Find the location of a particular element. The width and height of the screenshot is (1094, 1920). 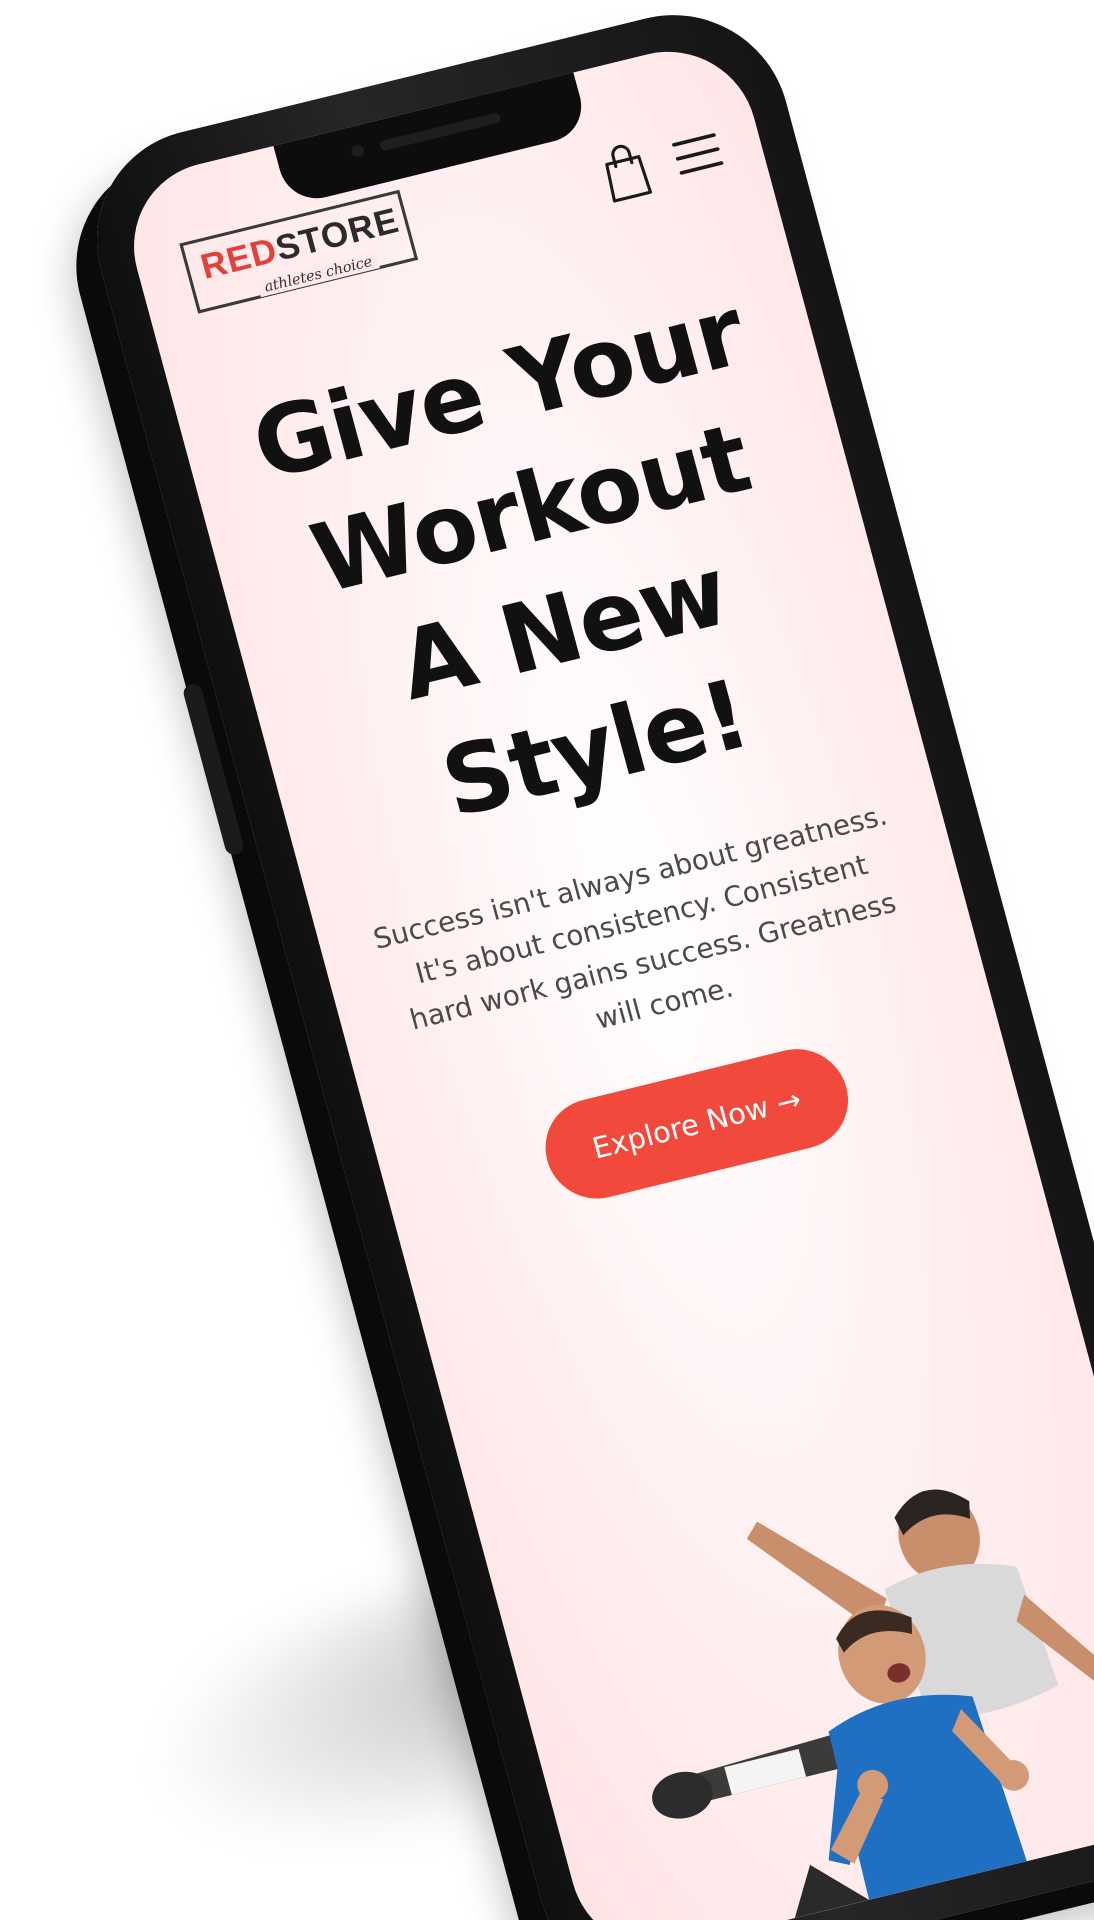

redstore-logo: REDSTORE athletes choice is located at coordinates (299, 251).